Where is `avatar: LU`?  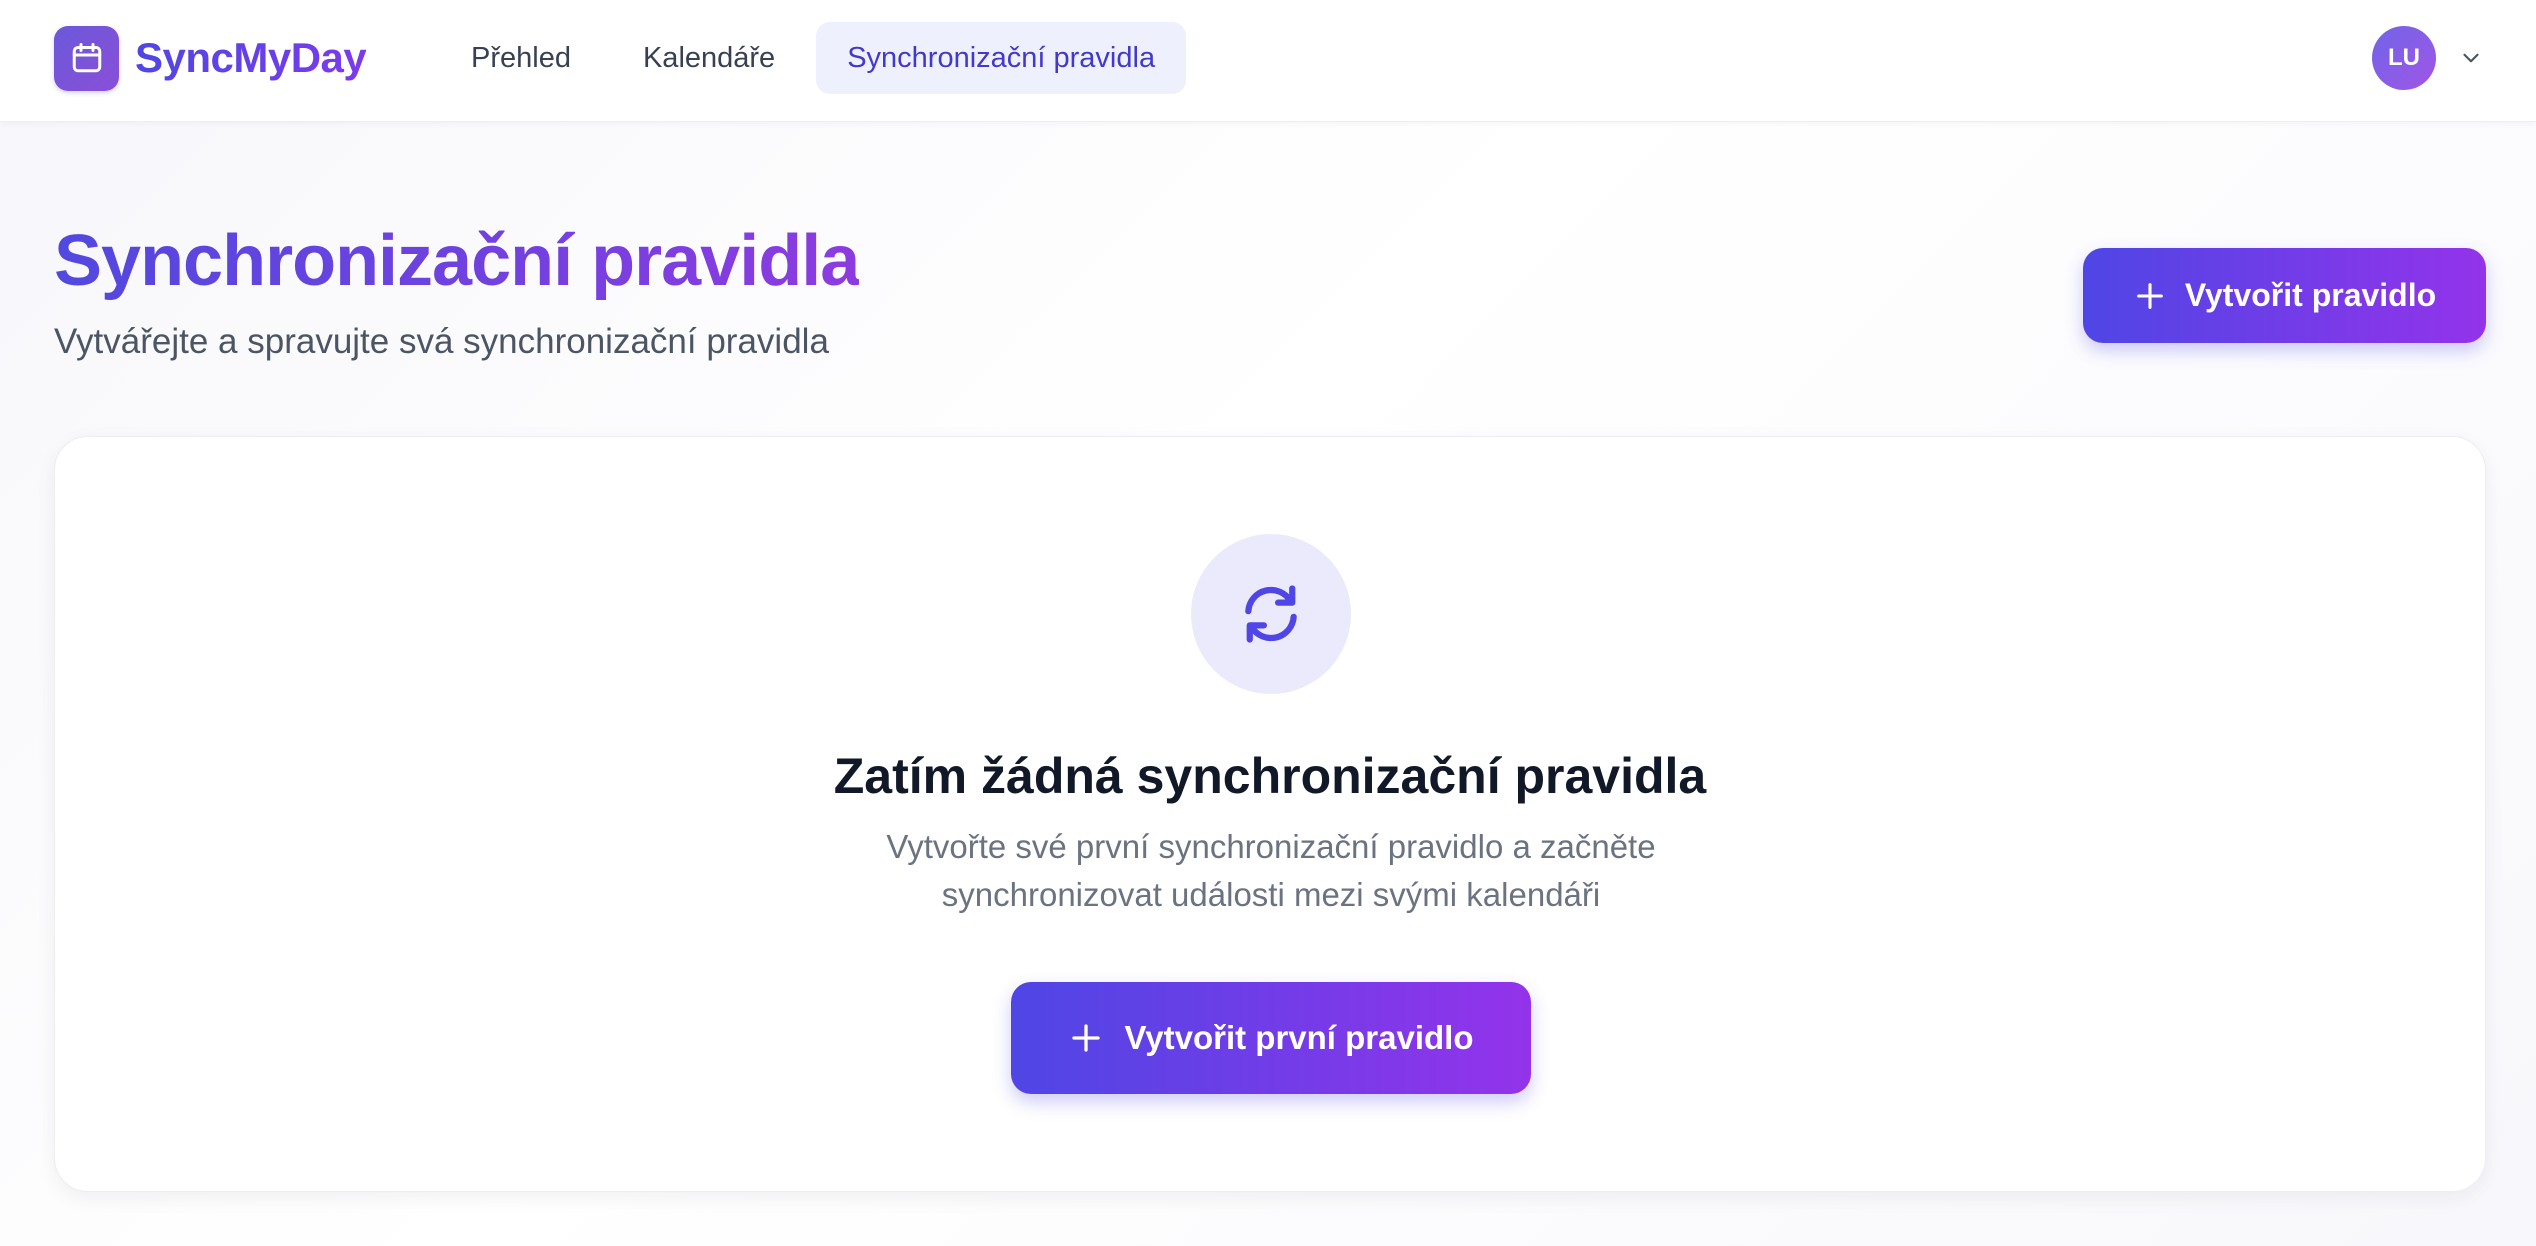
avatar: LU is located at coordinates (2404, 58).